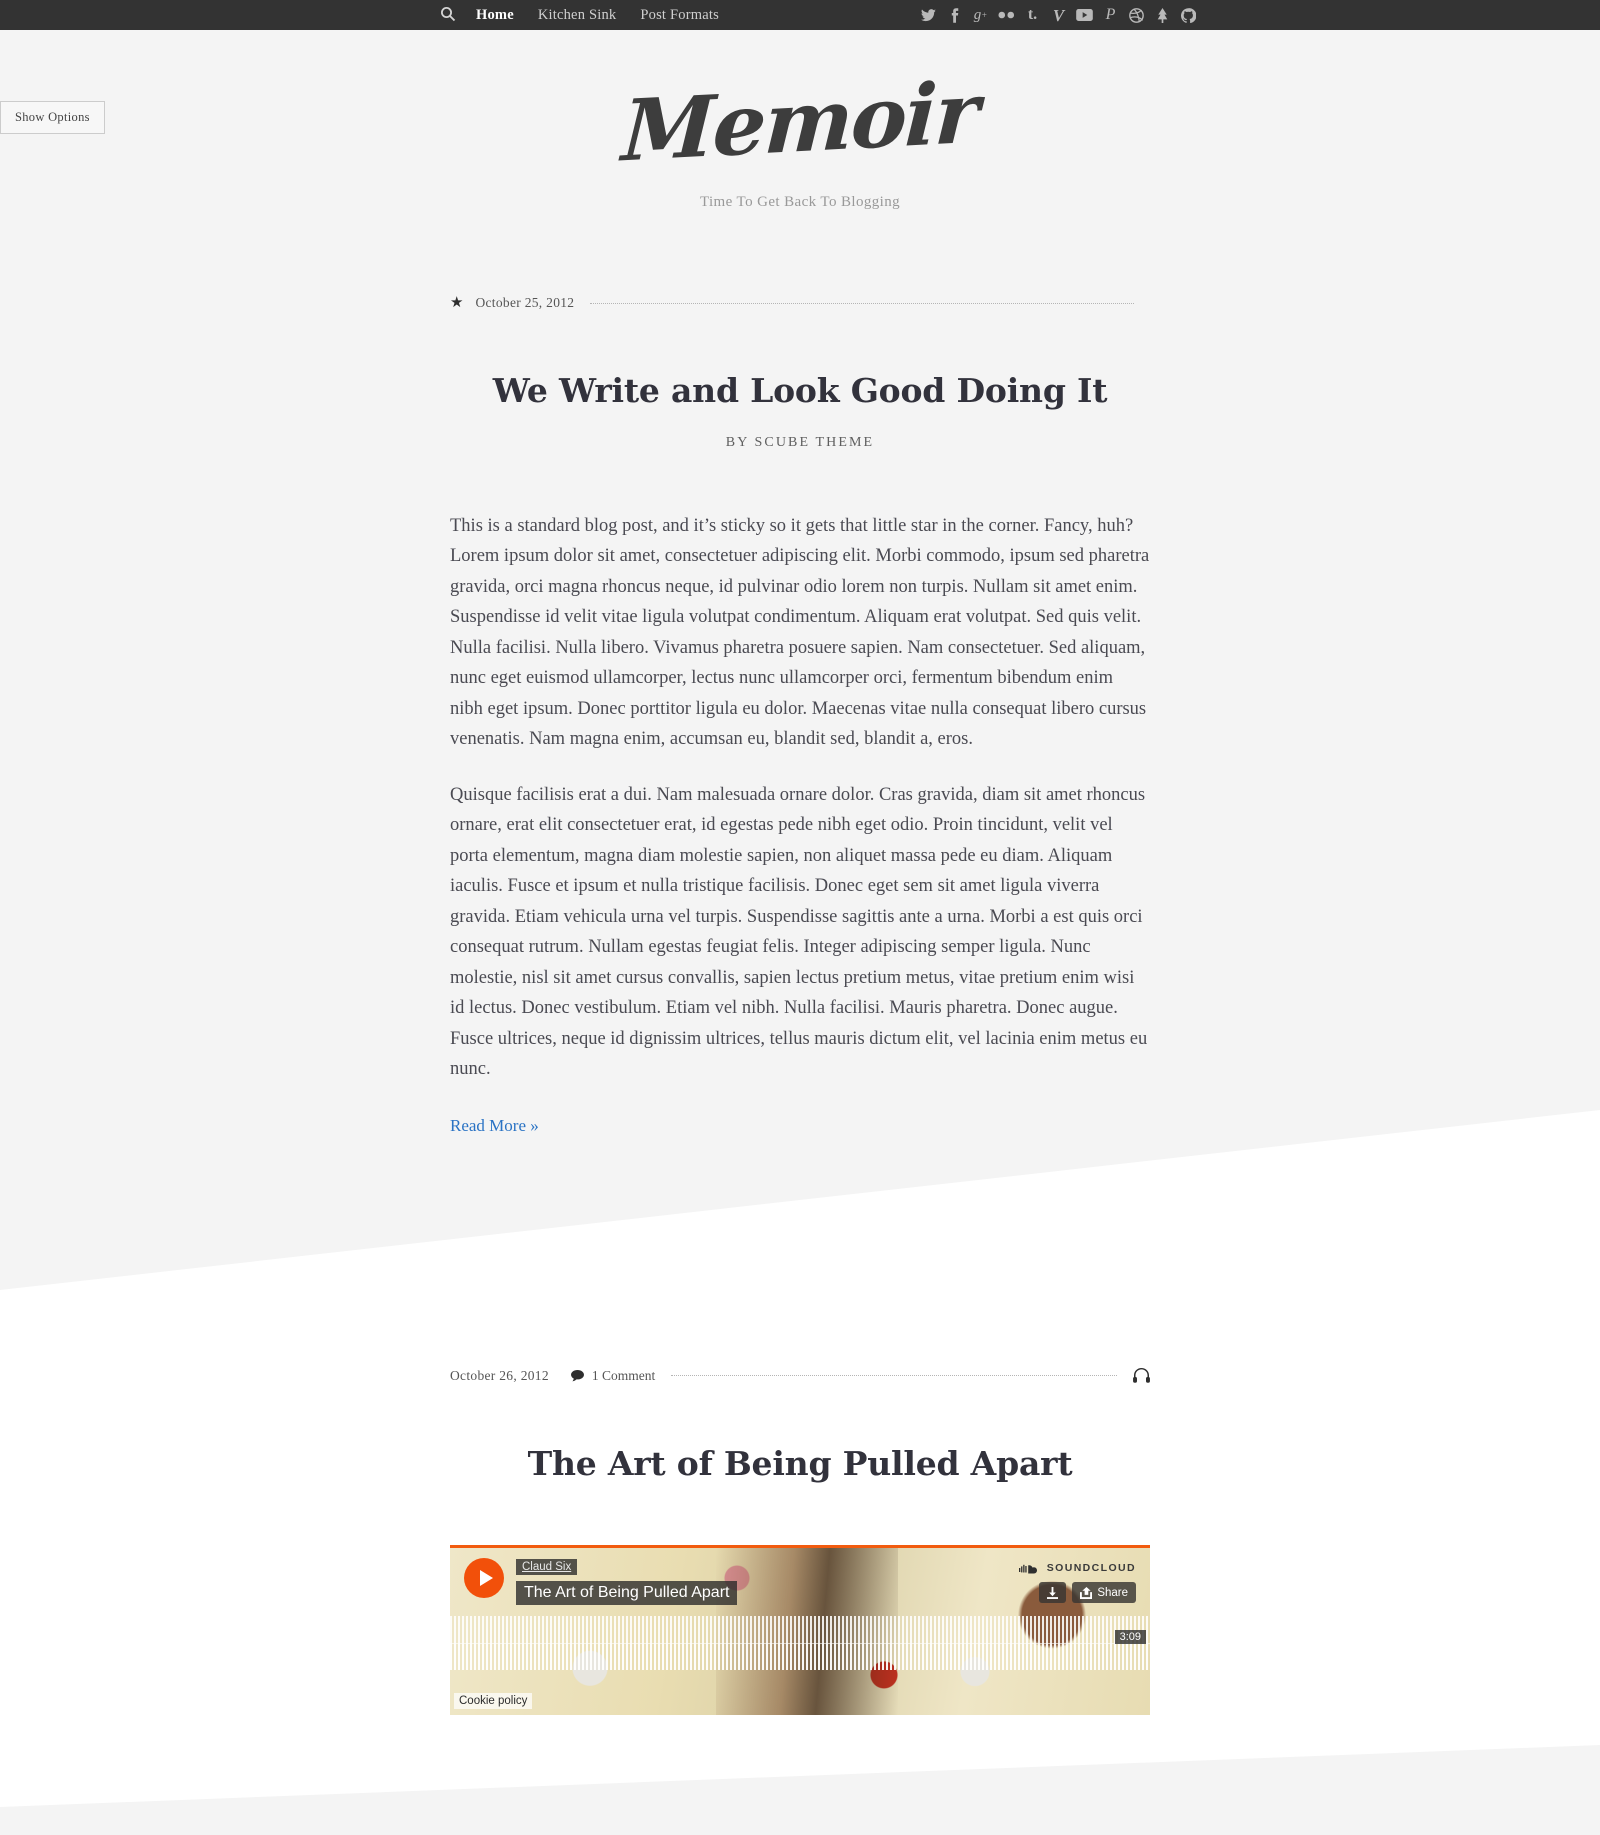  I want to click on youtube-icon, so click(1084, 15).